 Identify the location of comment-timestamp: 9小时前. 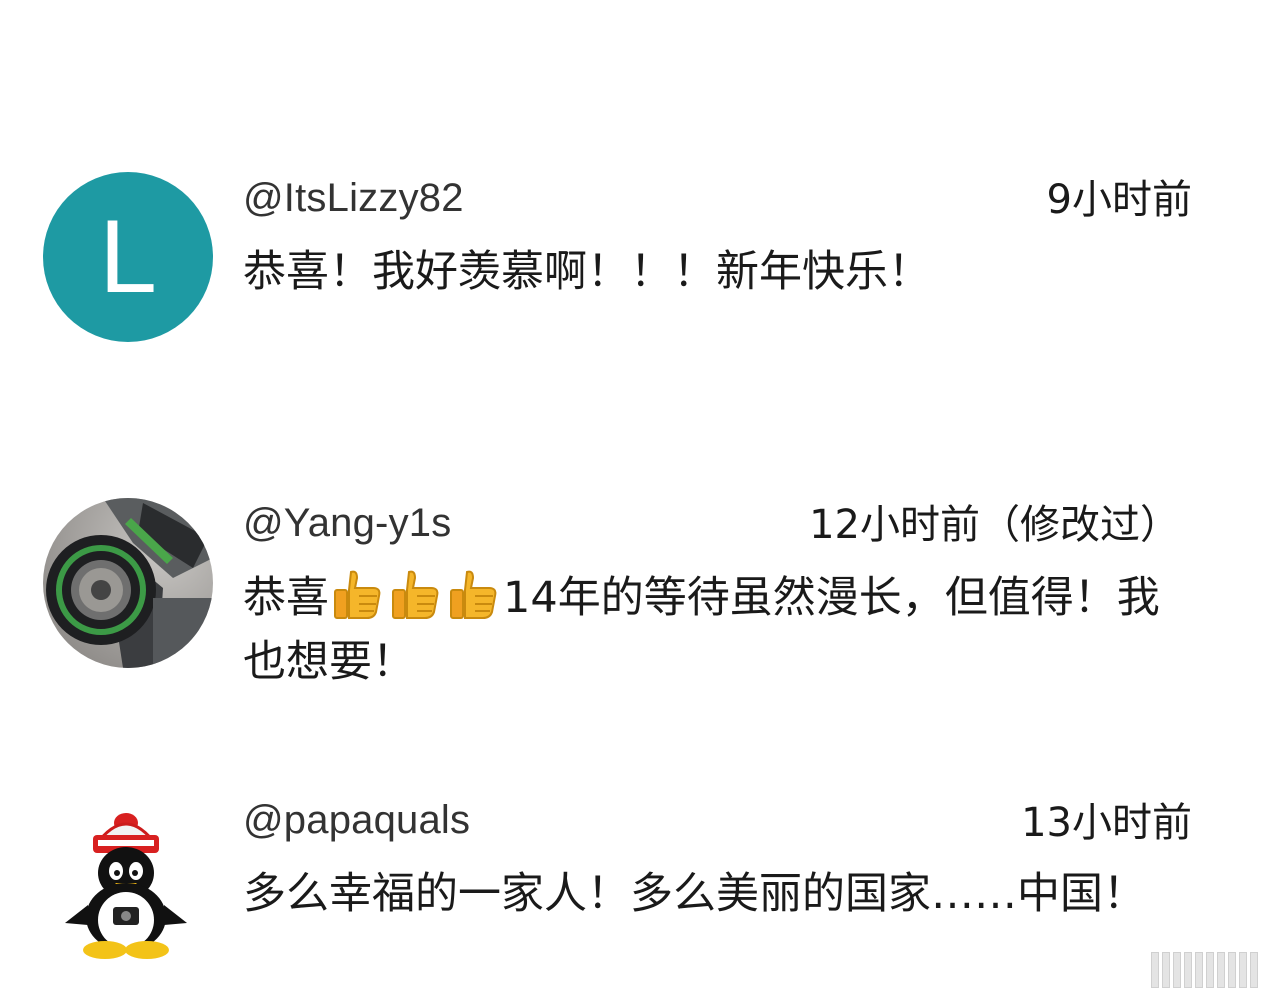
(1119, 200).